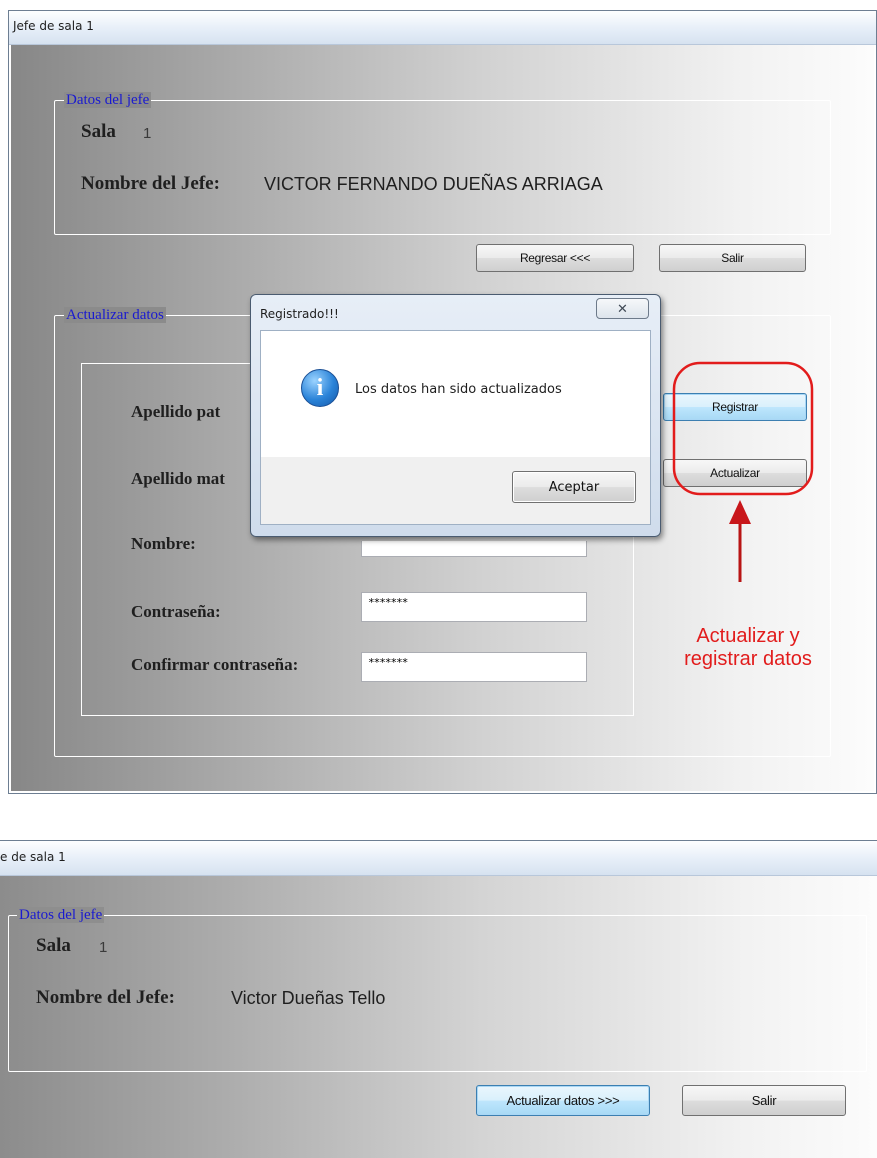 The width and height of the screenshot is (877, 1158). Describe the element at coordinates (743, 428) in the screenshot. I see `highlight-rounded-rect` at that location.